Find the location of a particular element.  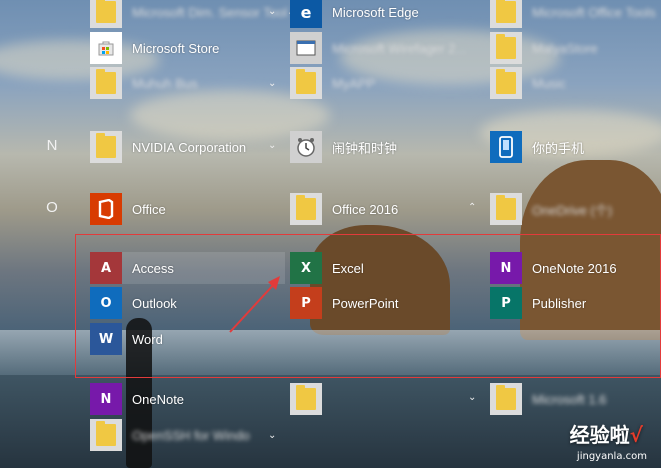

app-window-icon is located at coordinates (306, 48).